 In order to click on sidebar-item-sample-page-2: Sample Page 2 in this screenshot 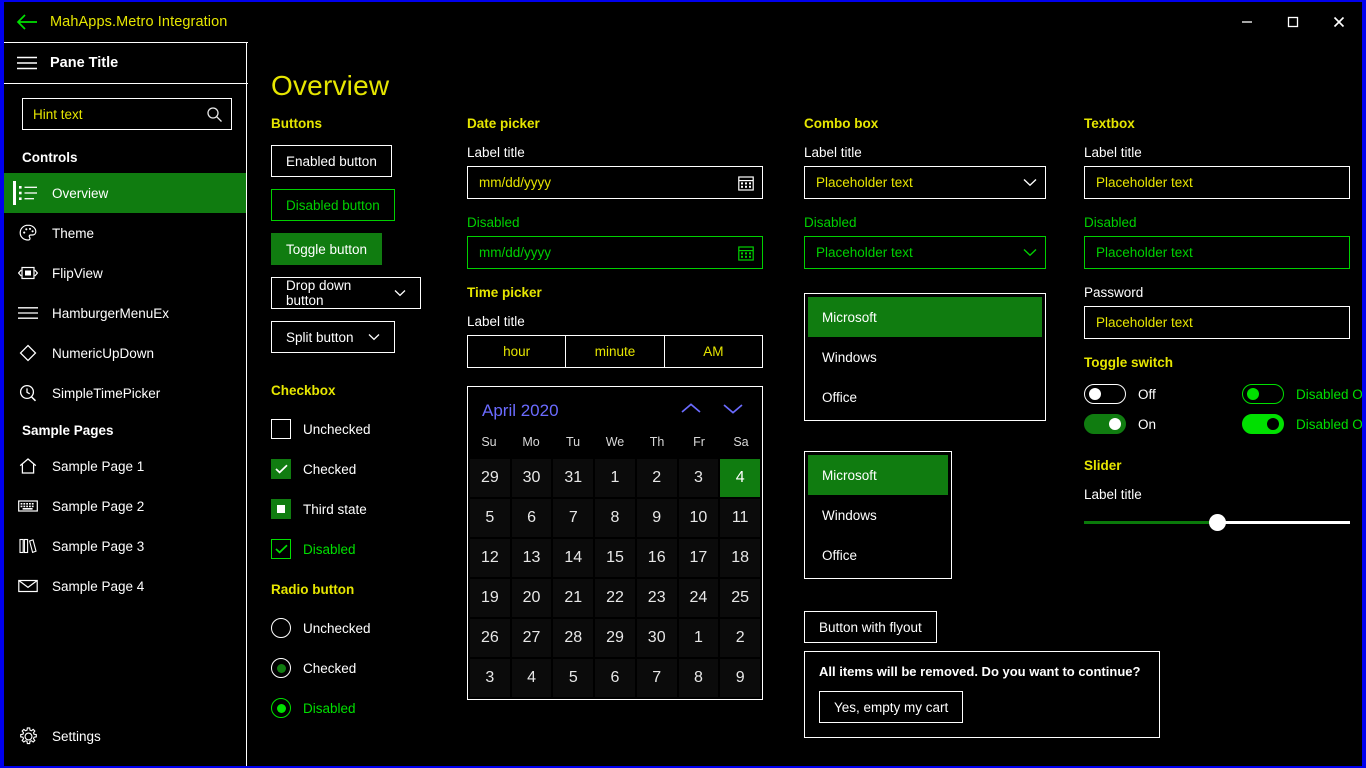, I will do `click(125, 506)`.